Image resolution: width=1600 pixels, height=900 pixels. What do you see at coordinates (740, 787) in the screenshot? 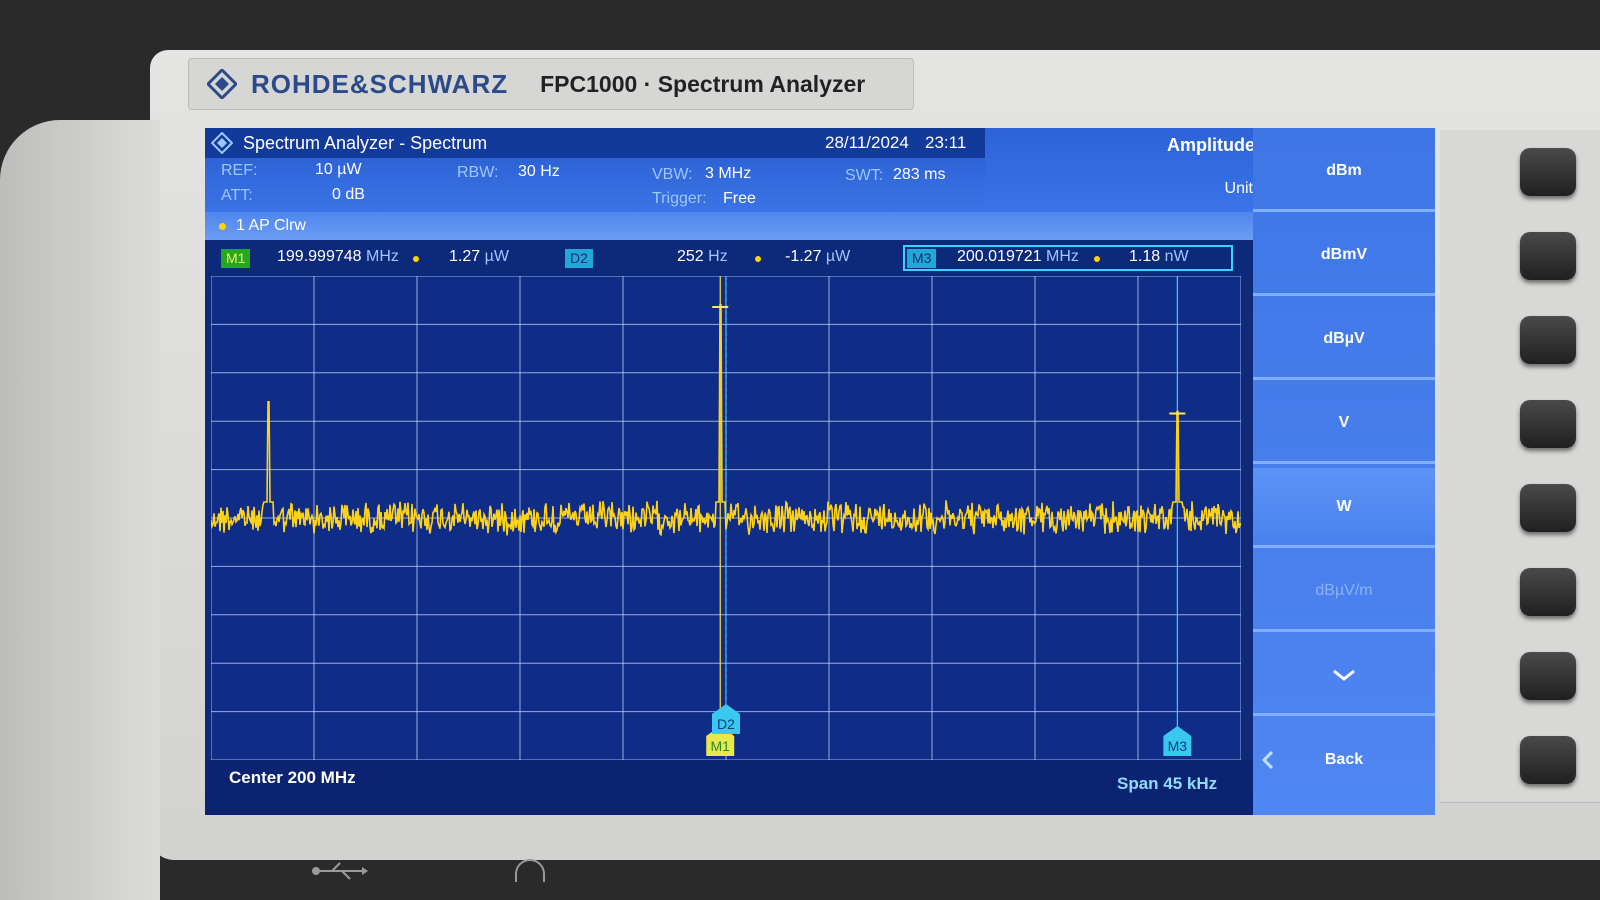
I see `frequency-bar: Center 200 MHz Span 45 kHz` at bounding box center [740, 787].